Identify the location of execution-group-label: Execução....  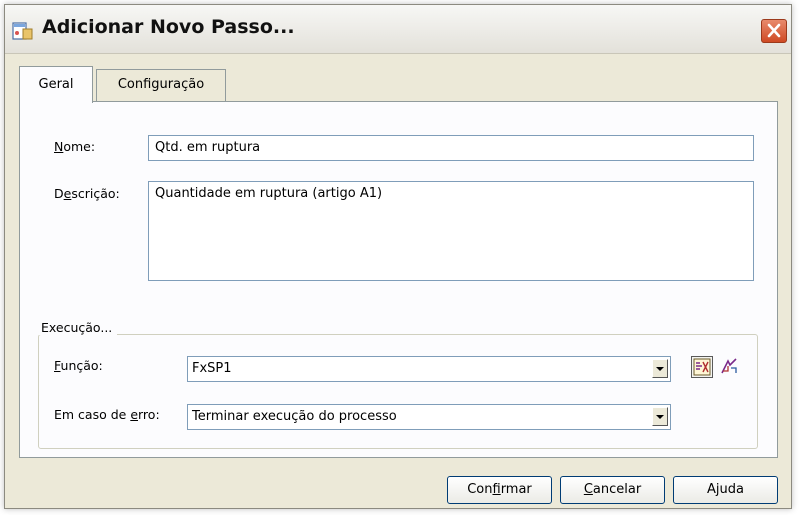
(77, 327).